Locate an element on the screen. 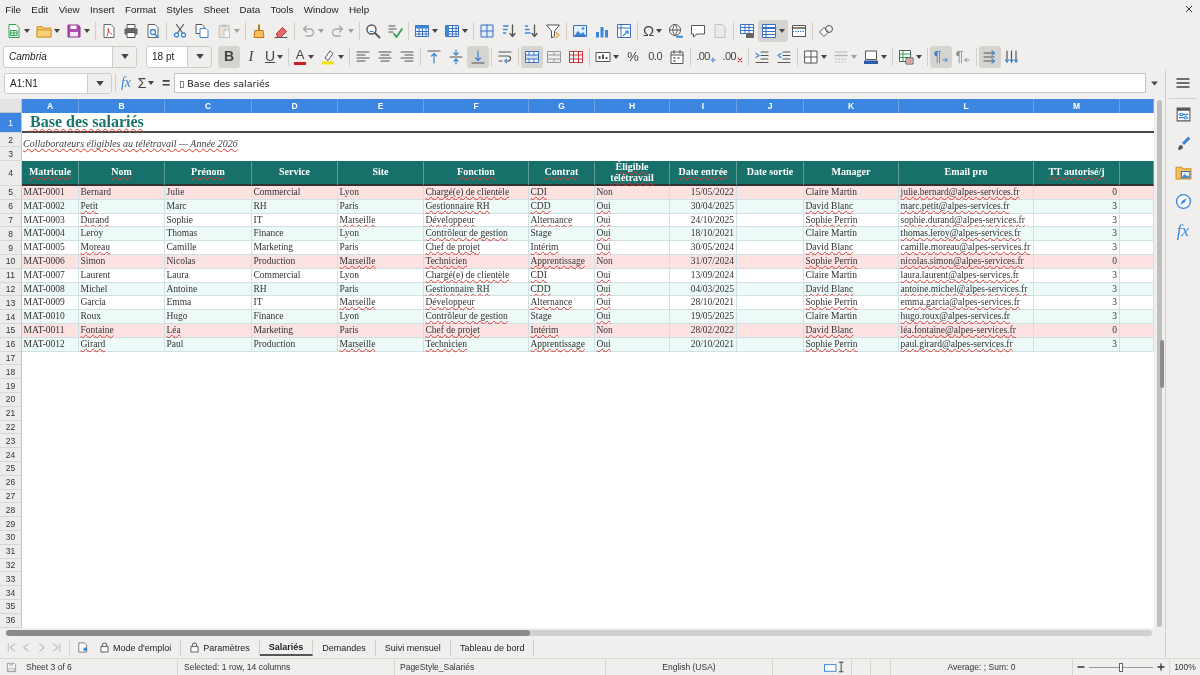 This screenshot has height=675, width=1200. menu-item: File is located at coordinates (13, 9).